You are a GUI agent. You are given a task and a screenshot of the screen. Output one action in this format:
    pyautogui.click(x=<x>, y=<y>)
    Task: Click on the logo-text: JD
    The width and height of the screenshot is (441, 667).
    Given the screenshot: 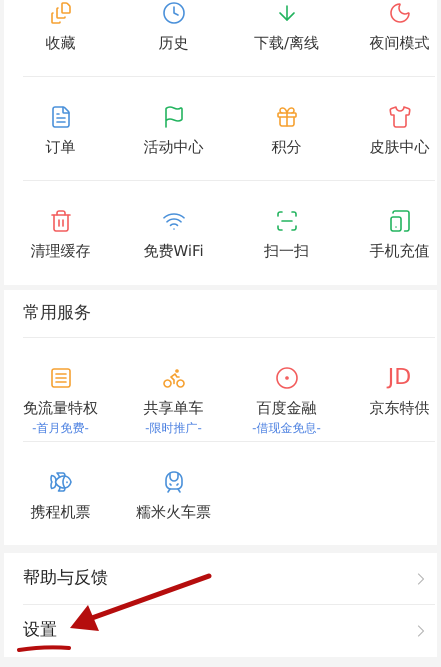 What is the action you would take?
    pyautogui.click(x=400, y=378)
    